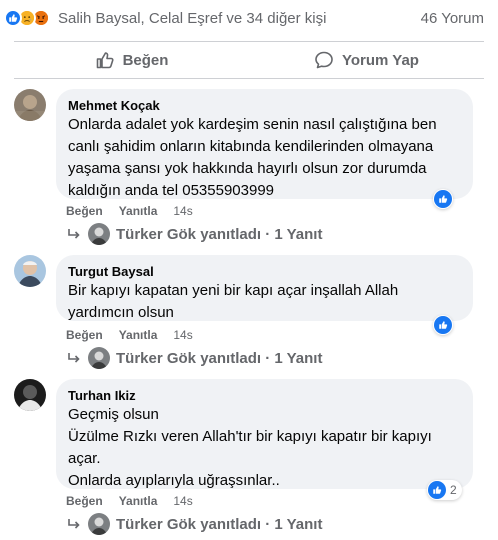 The image size is (498, 540). Describe the element at coordinates (324, 60) in the screenshot. I see `comment-bubble-icon` at that location.